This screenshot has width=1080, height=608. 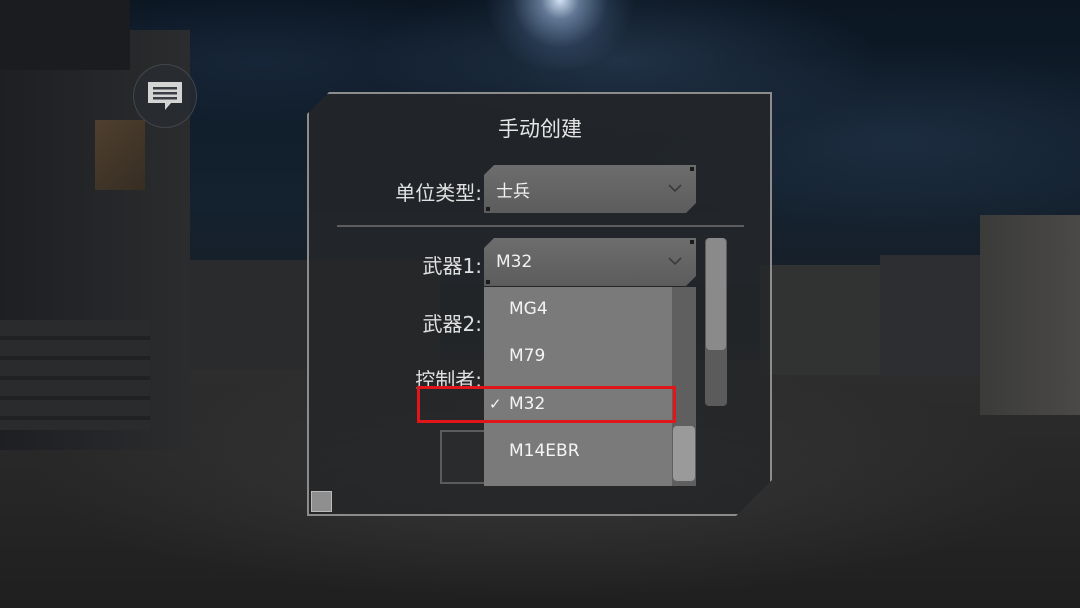 I want to click on dialog-title: 手动创建, so click(x=540, y=129).